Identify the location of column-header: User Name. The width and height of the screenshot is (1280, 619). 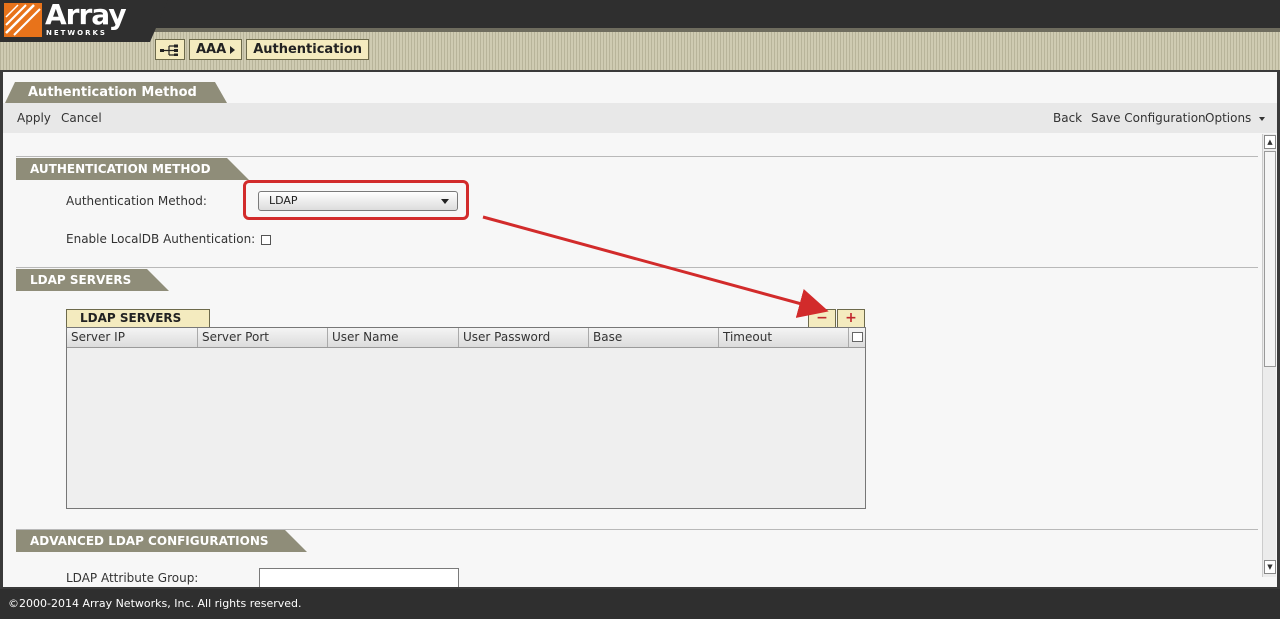
(393, 337).